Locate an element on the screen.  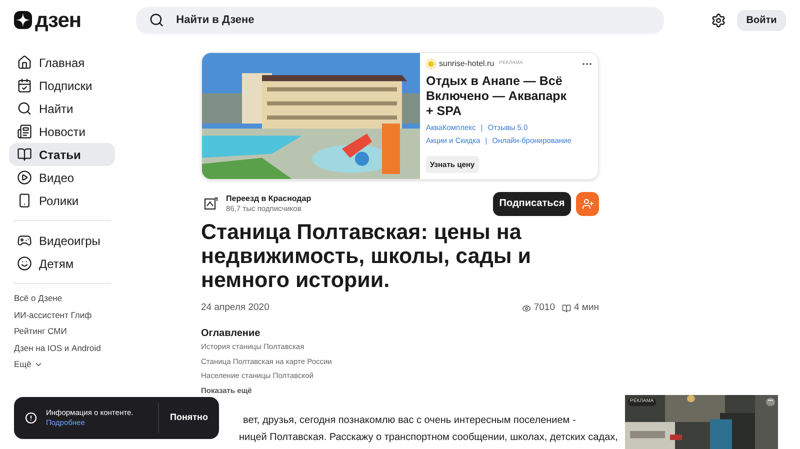
article-title: Станица Полтавская: цены на недвижимость, школы, сады и немного истории. is located at coordinates (366, 256).